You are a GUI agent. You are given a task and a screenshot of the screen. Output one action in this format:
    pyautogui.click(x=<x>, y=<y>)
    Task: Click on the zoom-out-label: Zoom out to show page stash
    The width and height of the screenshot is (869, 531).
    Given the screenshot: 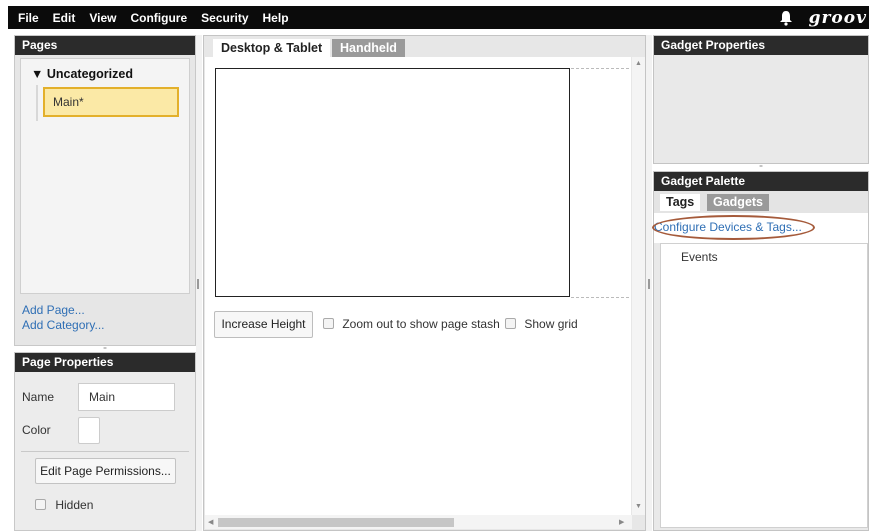 What is the action you would take?
    pyautogui.click(x=421, y=324)
    